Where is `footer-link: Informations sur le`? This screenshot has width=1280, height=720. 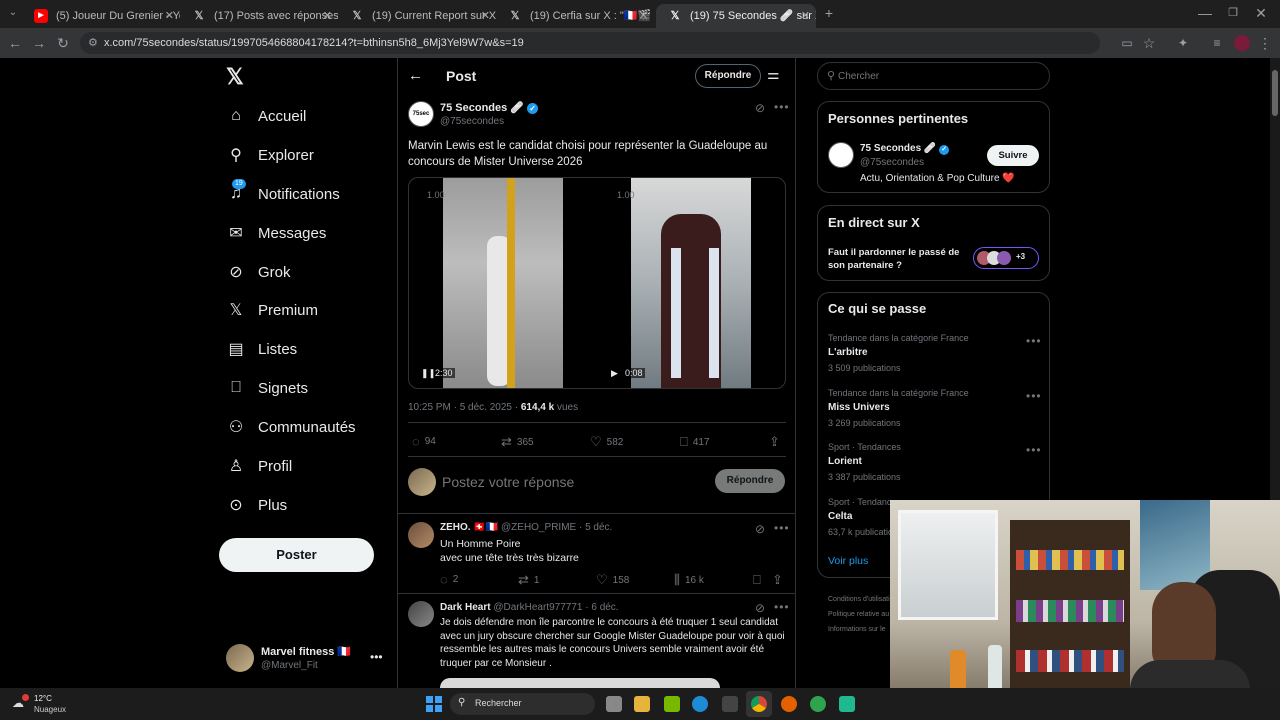 footer-link: Informations sur le is located at coordinates (862, 629).